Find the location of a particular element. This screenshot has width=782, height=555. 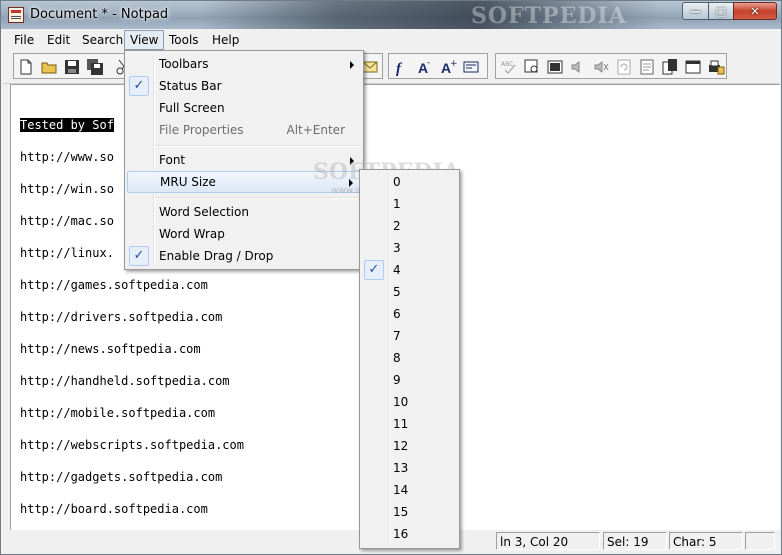

window-icon is located at coordinates (693, 67).